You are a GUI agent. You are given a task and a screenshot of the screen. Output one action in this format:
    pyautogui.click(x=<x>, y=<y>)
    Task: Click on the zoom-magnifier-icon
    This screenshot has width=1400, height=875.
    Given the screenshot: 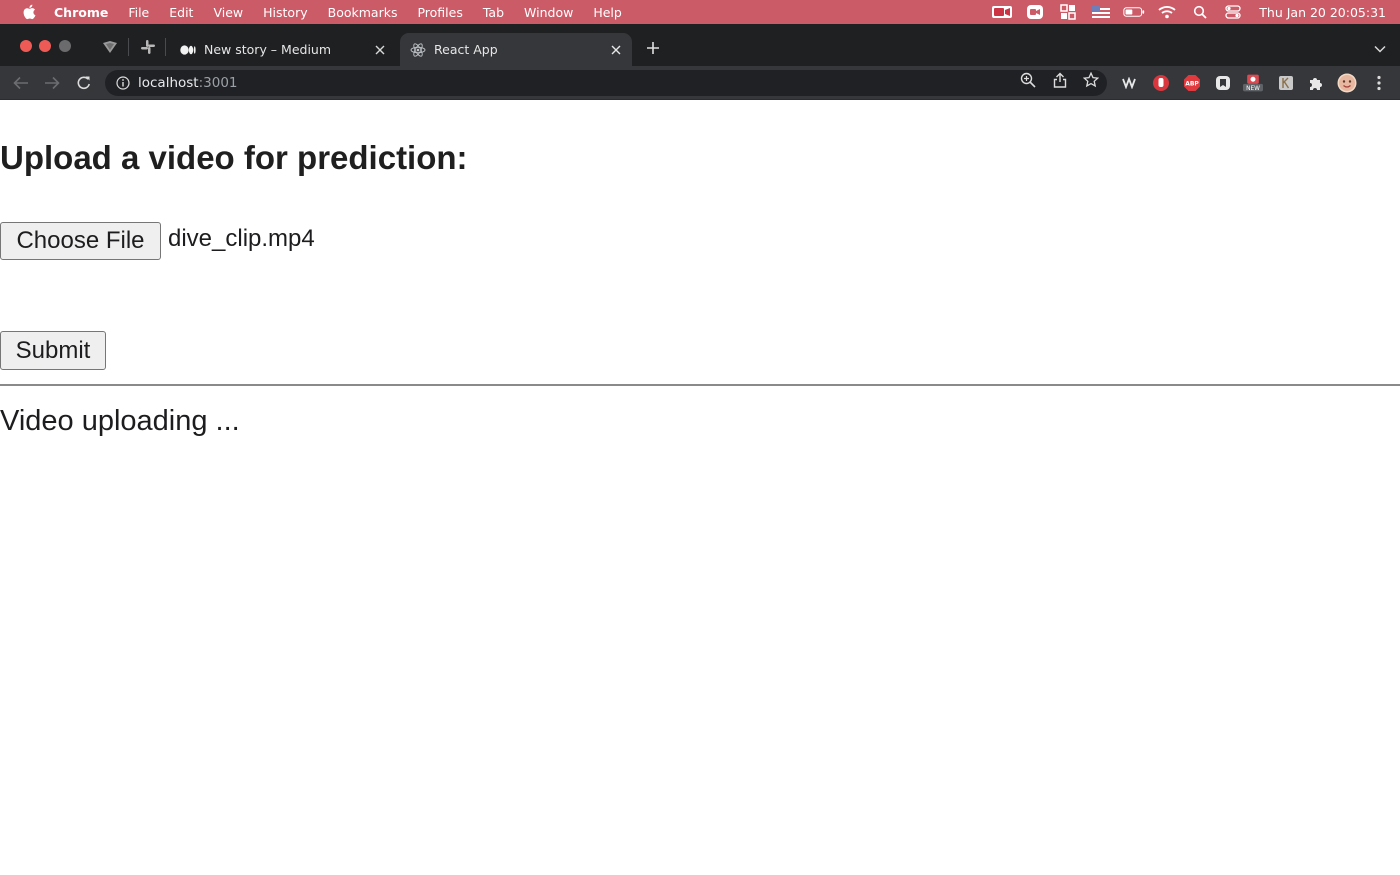 What is the action you would take?
    pyautogui.click(x=1028, y=80)
    